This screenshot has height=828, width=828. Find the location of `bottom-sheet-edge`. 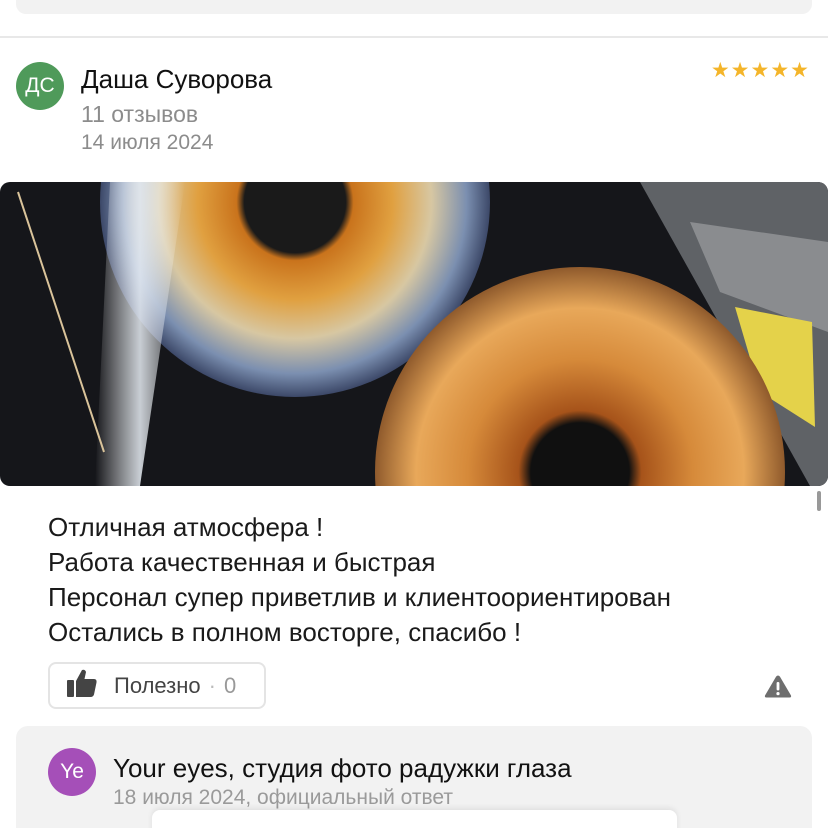

bottom-sheet-edge is located at coordinates (414, 819).